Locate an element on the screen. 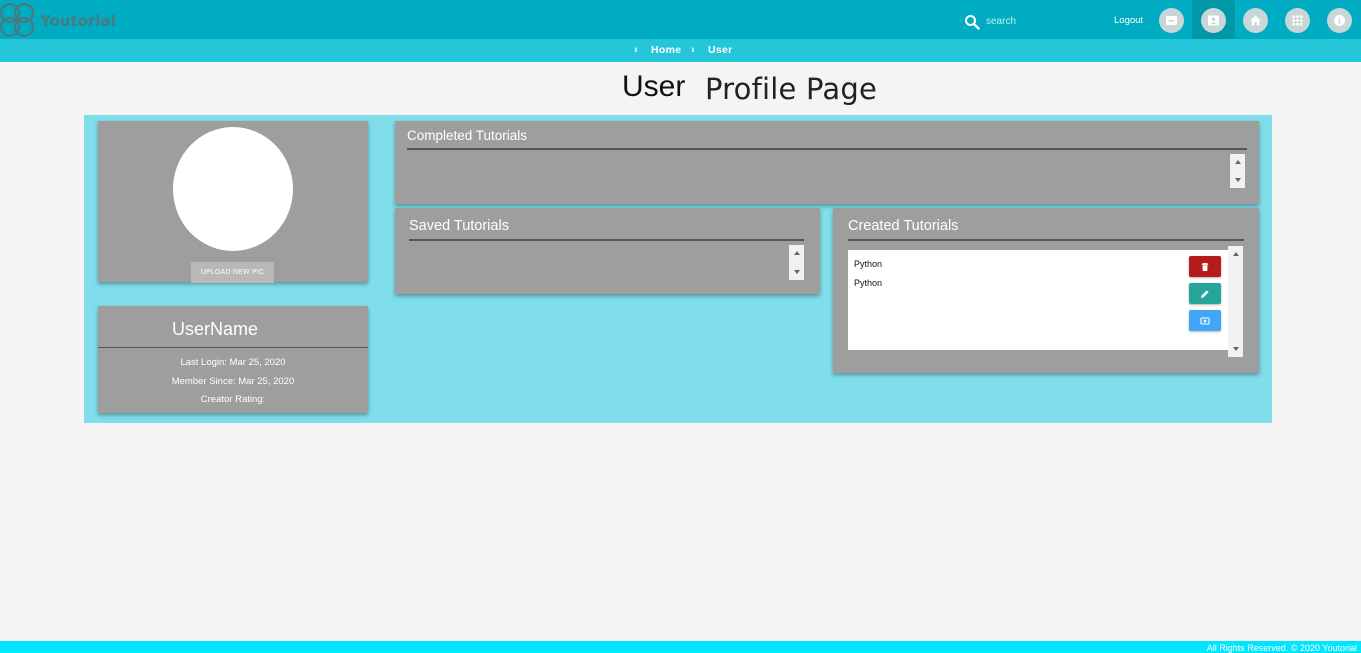 The image size is (1361, 653). dashboard-icon is located at coordinates (1171, 20).